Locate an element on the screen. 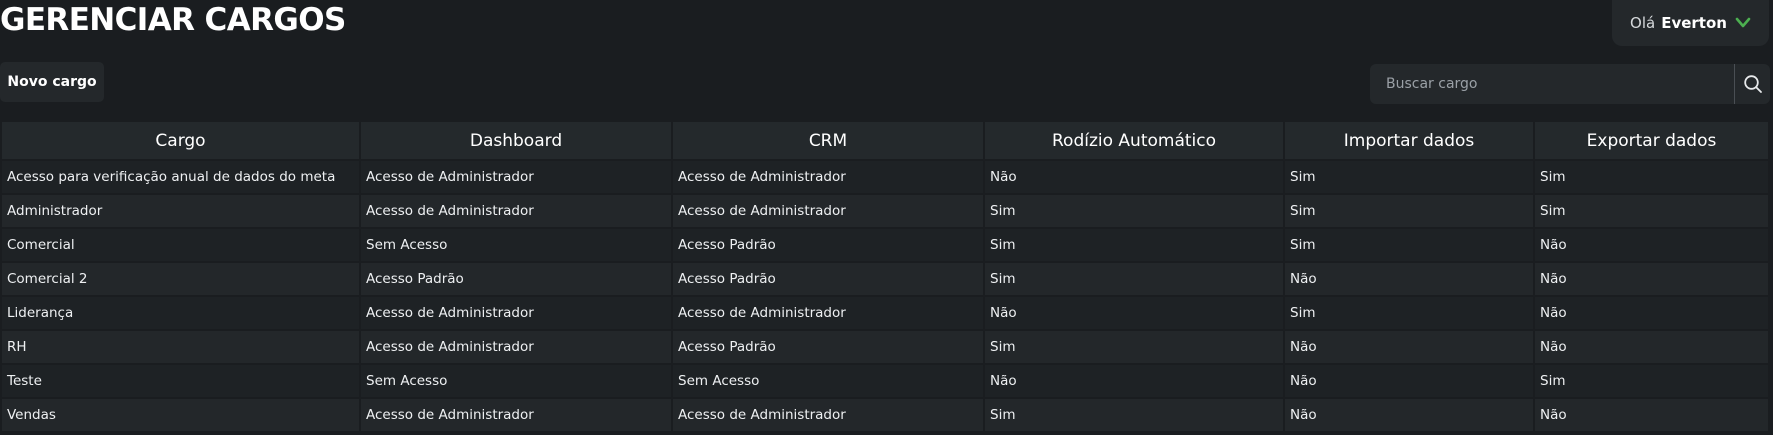 This screenshot has width=1773, height=435. column-header-dashboard: Dashboard is located at coordinates (516, 140).